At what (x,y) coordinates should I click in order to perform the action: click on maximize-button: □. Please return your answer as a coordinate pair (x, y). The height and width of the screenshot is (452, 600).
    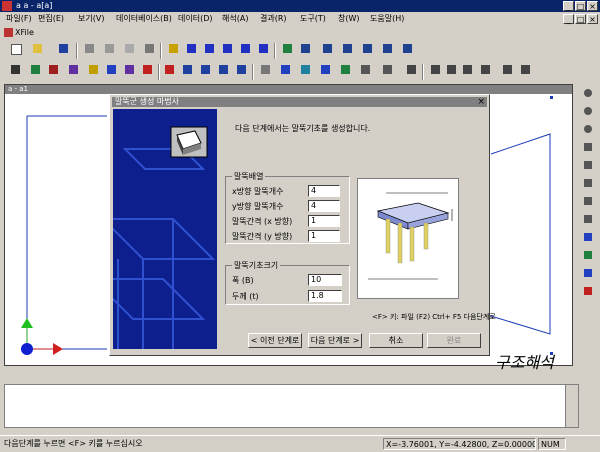
    Looking at the image, I should click on (580, 6).